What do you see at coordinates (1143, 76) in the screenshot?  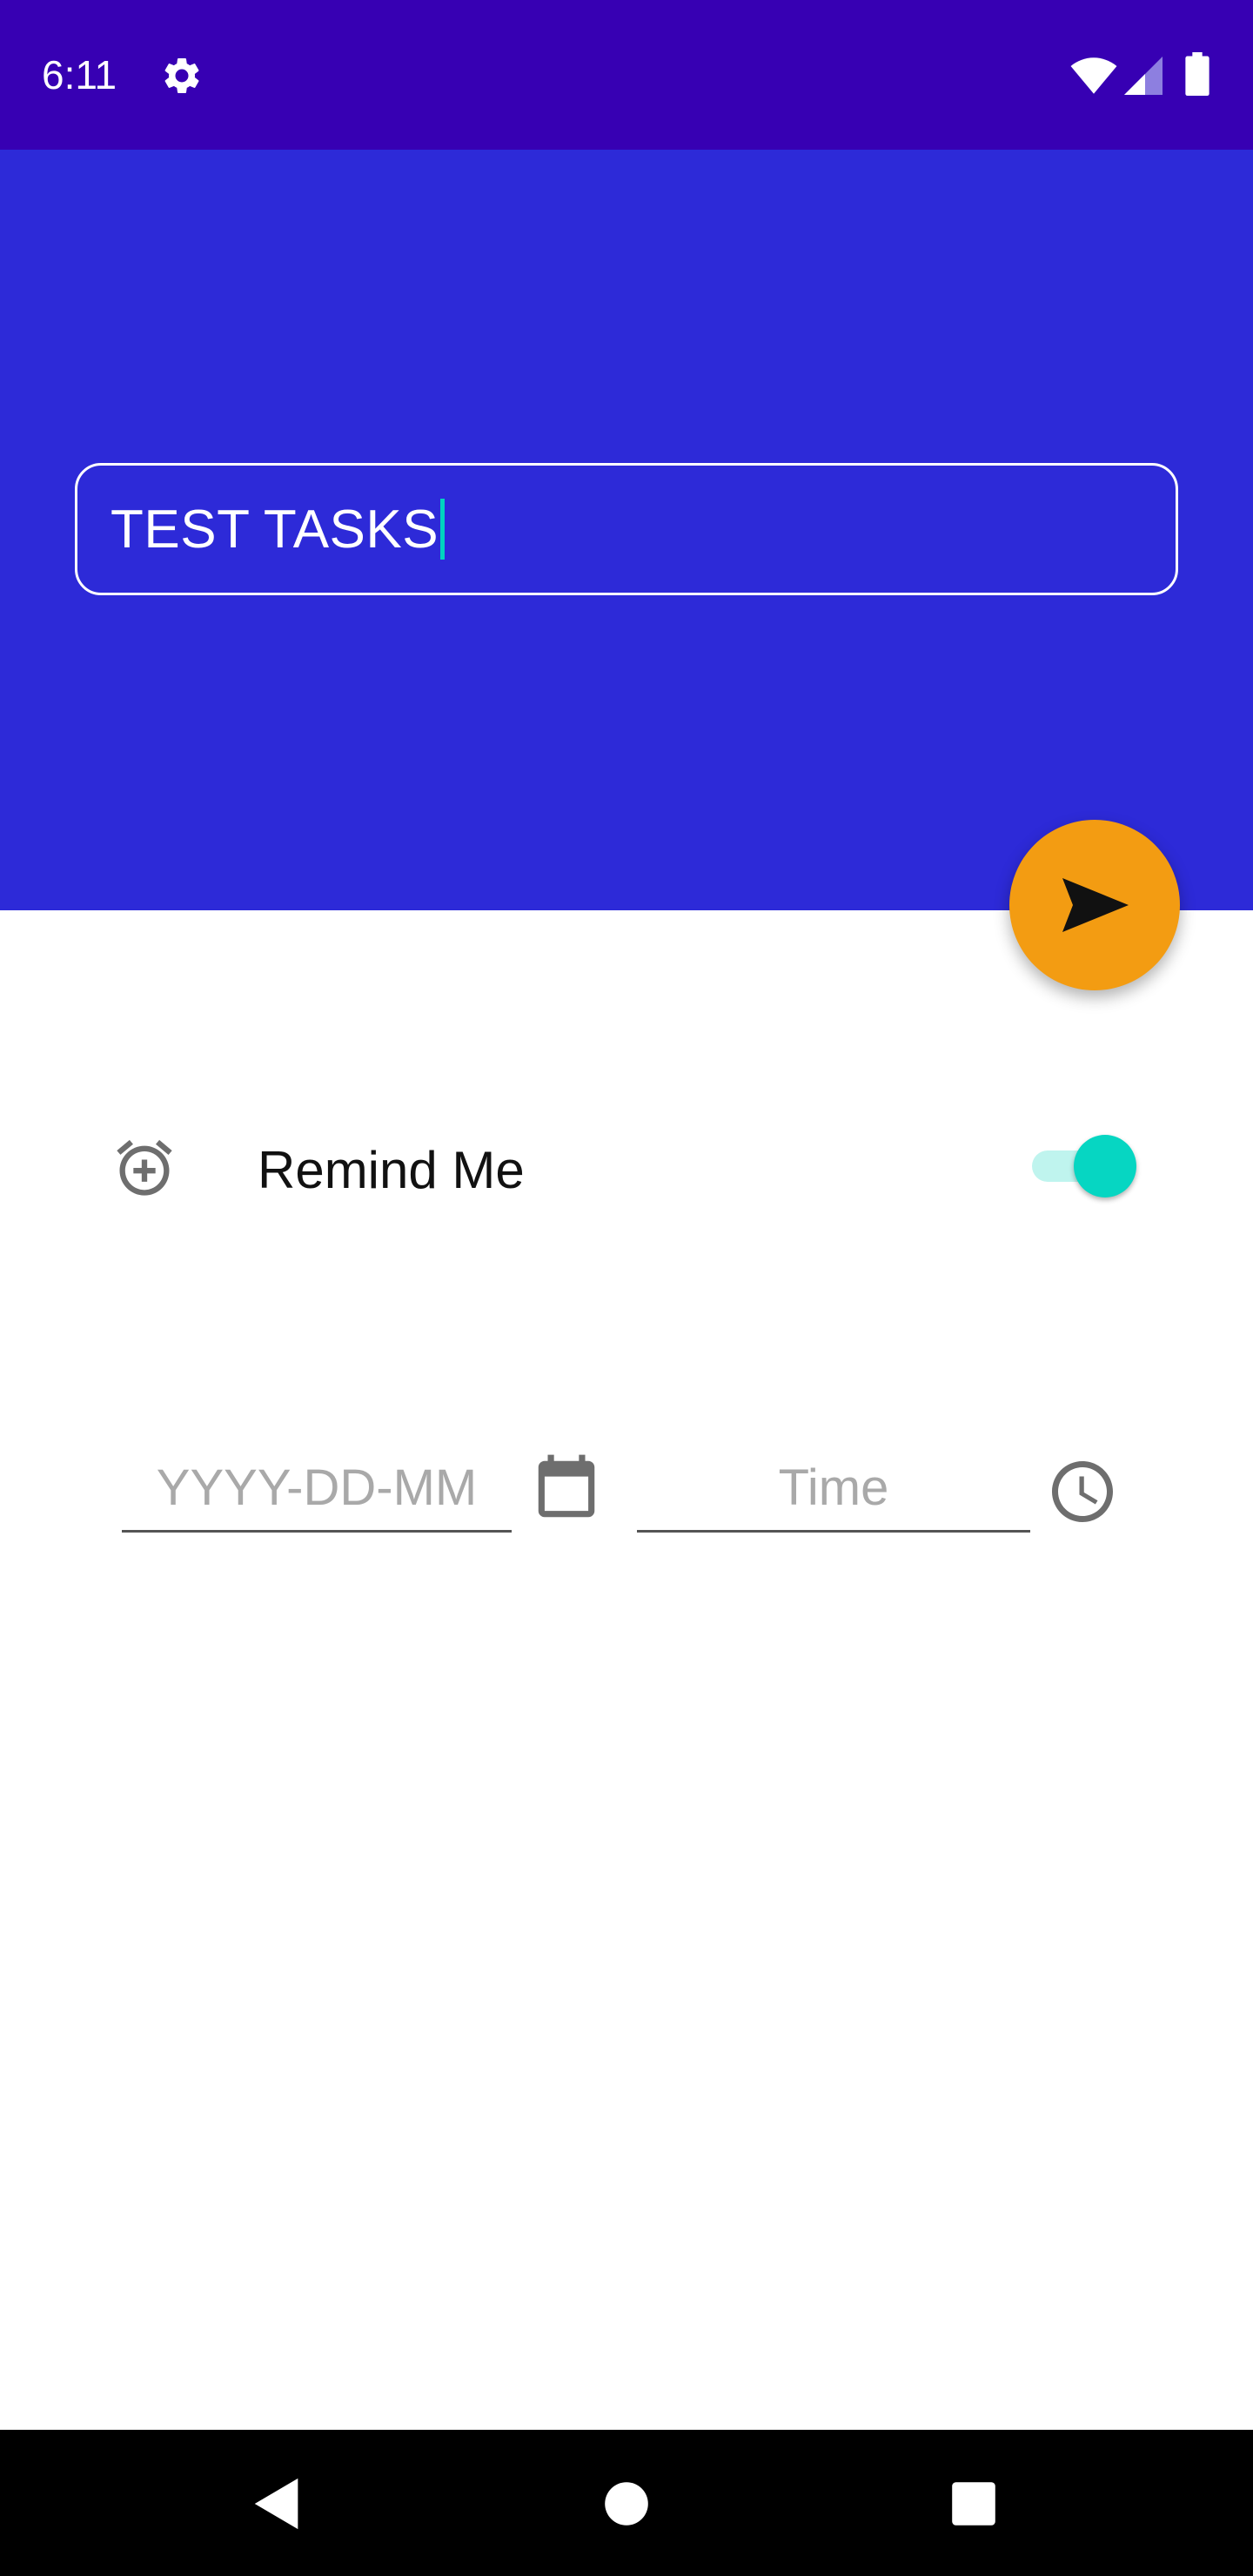 I see `signal-icon` at bounding box center [1143, 76].